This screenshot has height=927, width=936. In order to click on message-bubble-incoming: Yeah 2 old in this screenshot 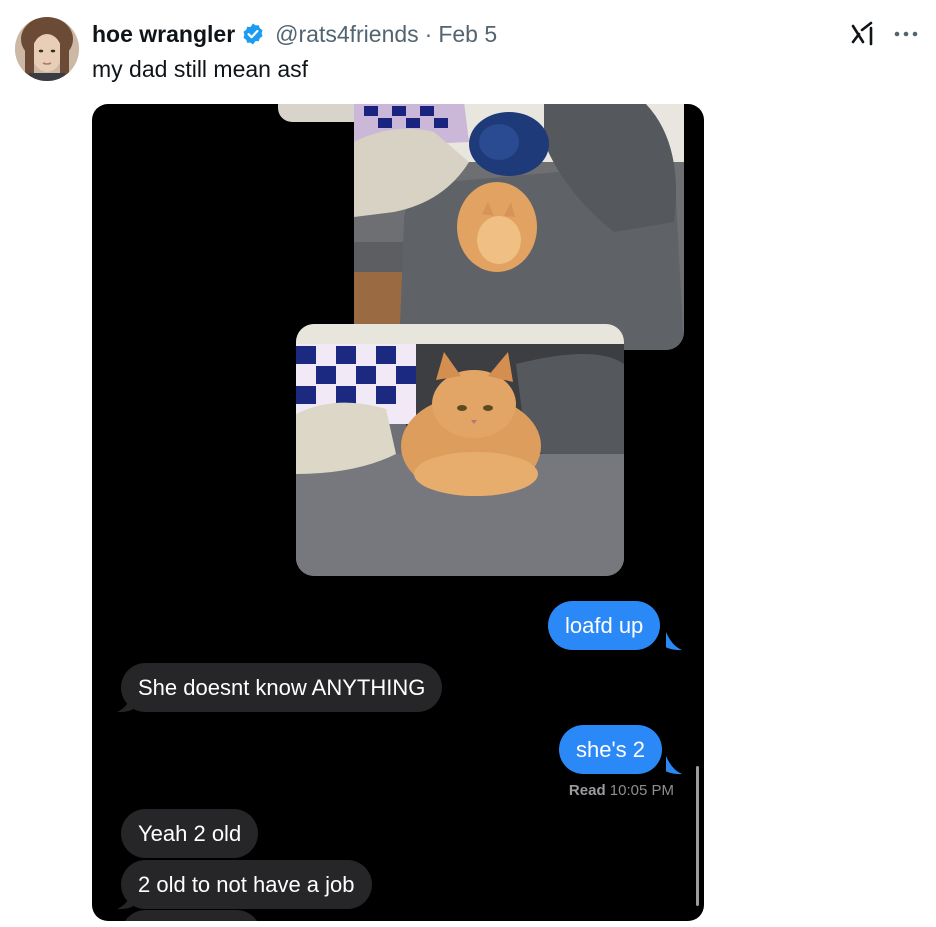, I will do `click(190, 833)`.